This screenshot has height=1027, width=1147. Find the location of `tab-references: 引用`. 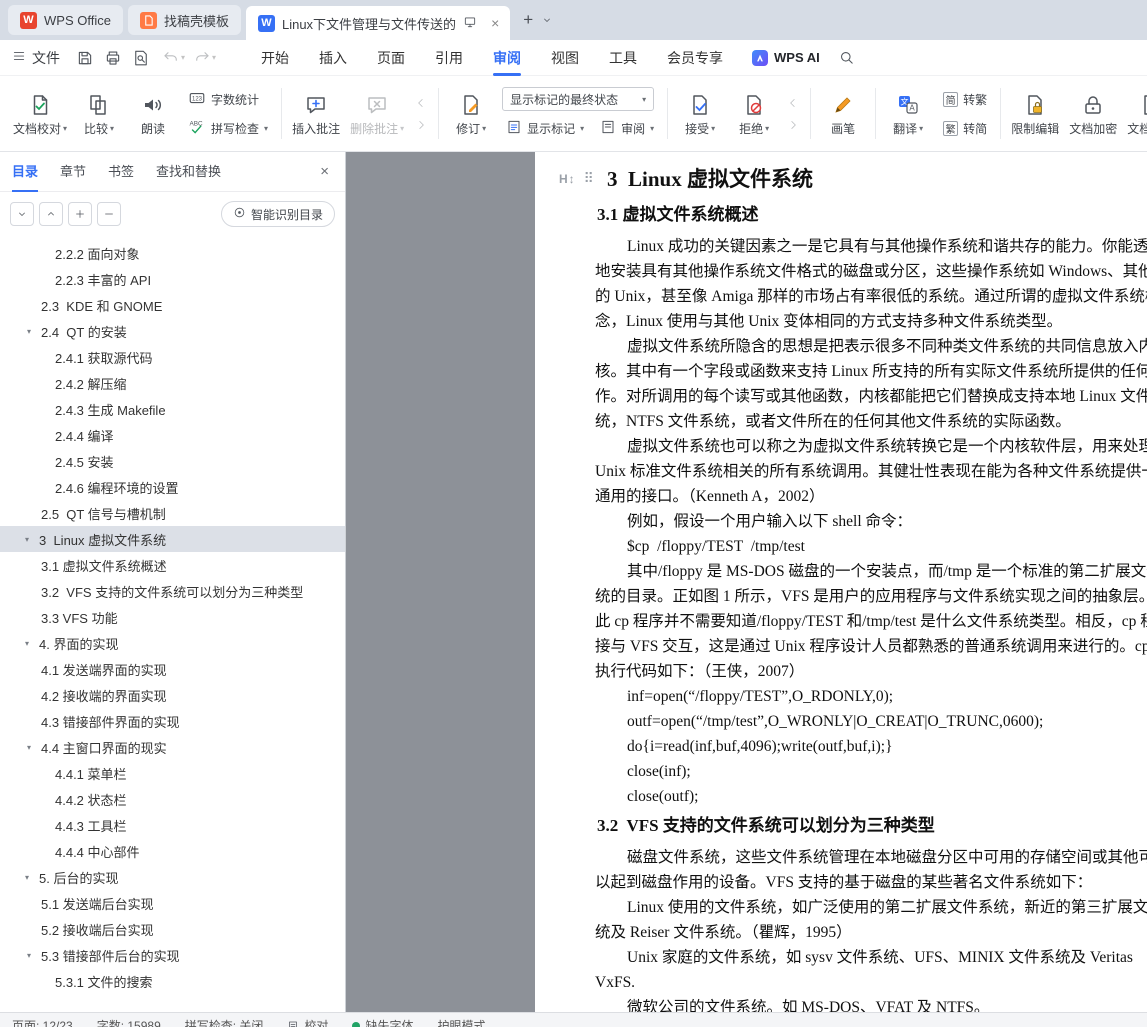

tab-references: 引用 is located at coordinates (449, 58).